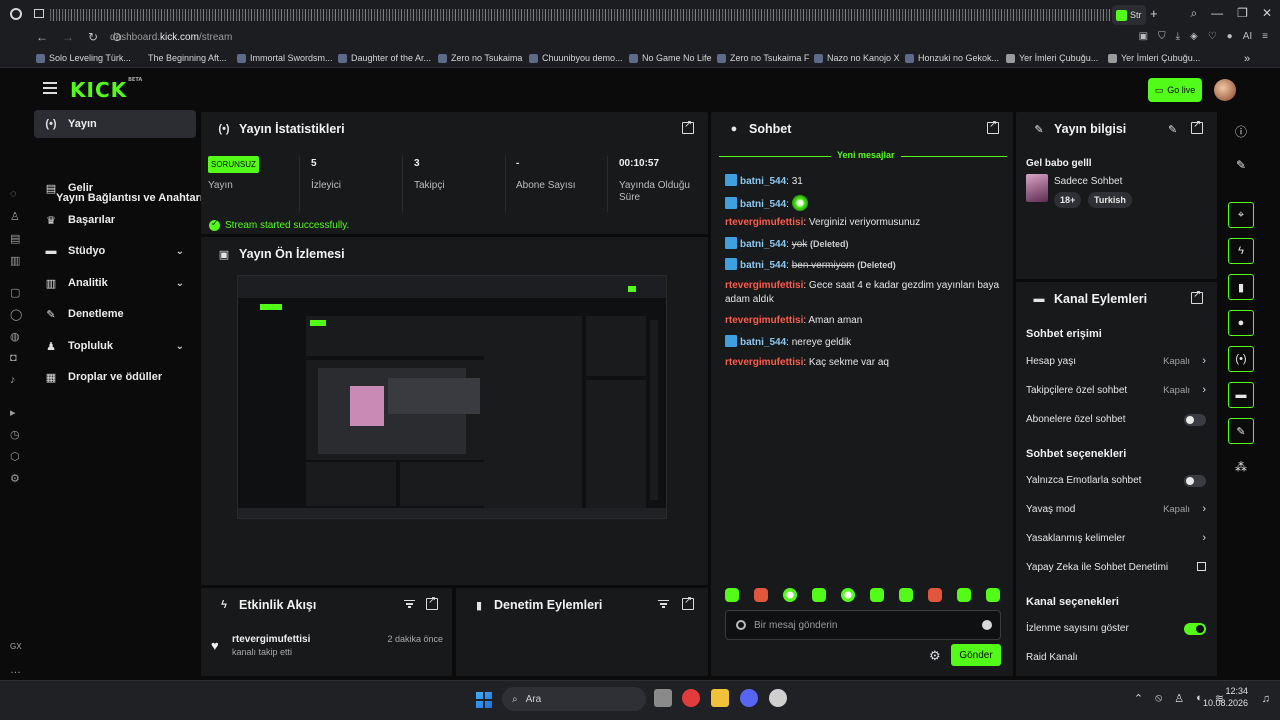 The width and height of the screenshot is (1280, 720). Describe the element at coordinates (115, 377) in the screenshot. I see `sidebar-item-droplar: ▦ Droplar ve ödüller` at that location.